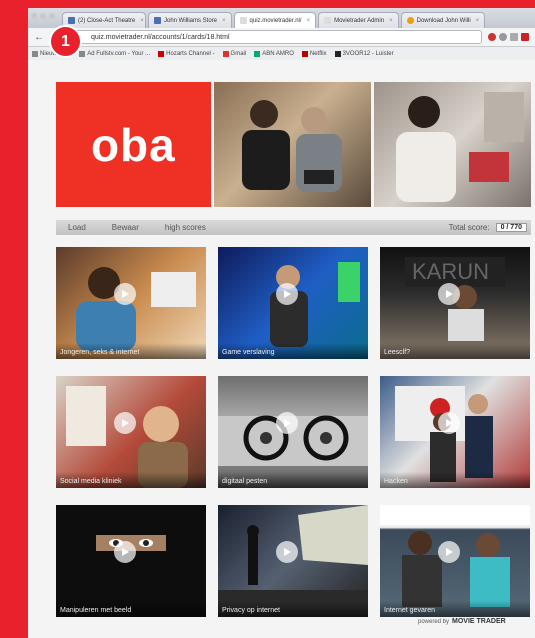 This screenshot has width=535, height=638. What do you see at coordinates (238, 54) in the screenshot?
I see `bookmark-label: Gmail` at bounding box center [238, 54].